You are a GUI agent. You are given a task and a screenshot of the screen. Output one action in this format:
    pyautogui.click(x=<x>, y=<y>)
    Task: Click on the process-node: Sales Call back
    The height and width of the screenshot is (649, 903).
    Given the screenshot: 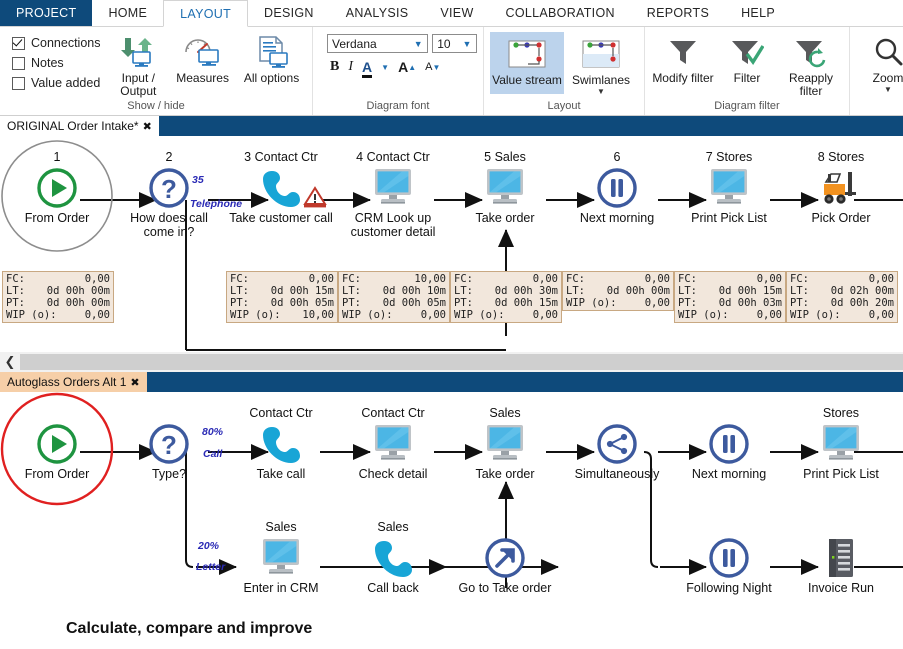 What is the action you would take?
    pyautogui.click(x=393, y=557)
    